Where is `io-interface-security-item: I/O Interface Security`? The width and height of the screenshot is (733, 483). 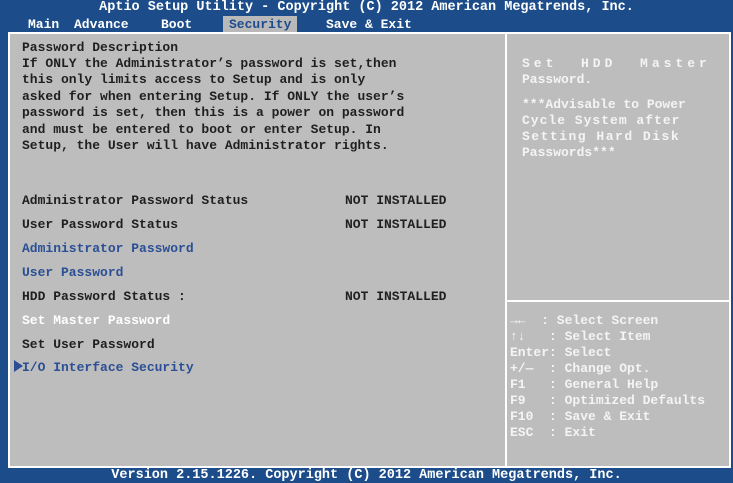 io-interface-security-item: I/O Interface Security is located at coordinates (108, 368).